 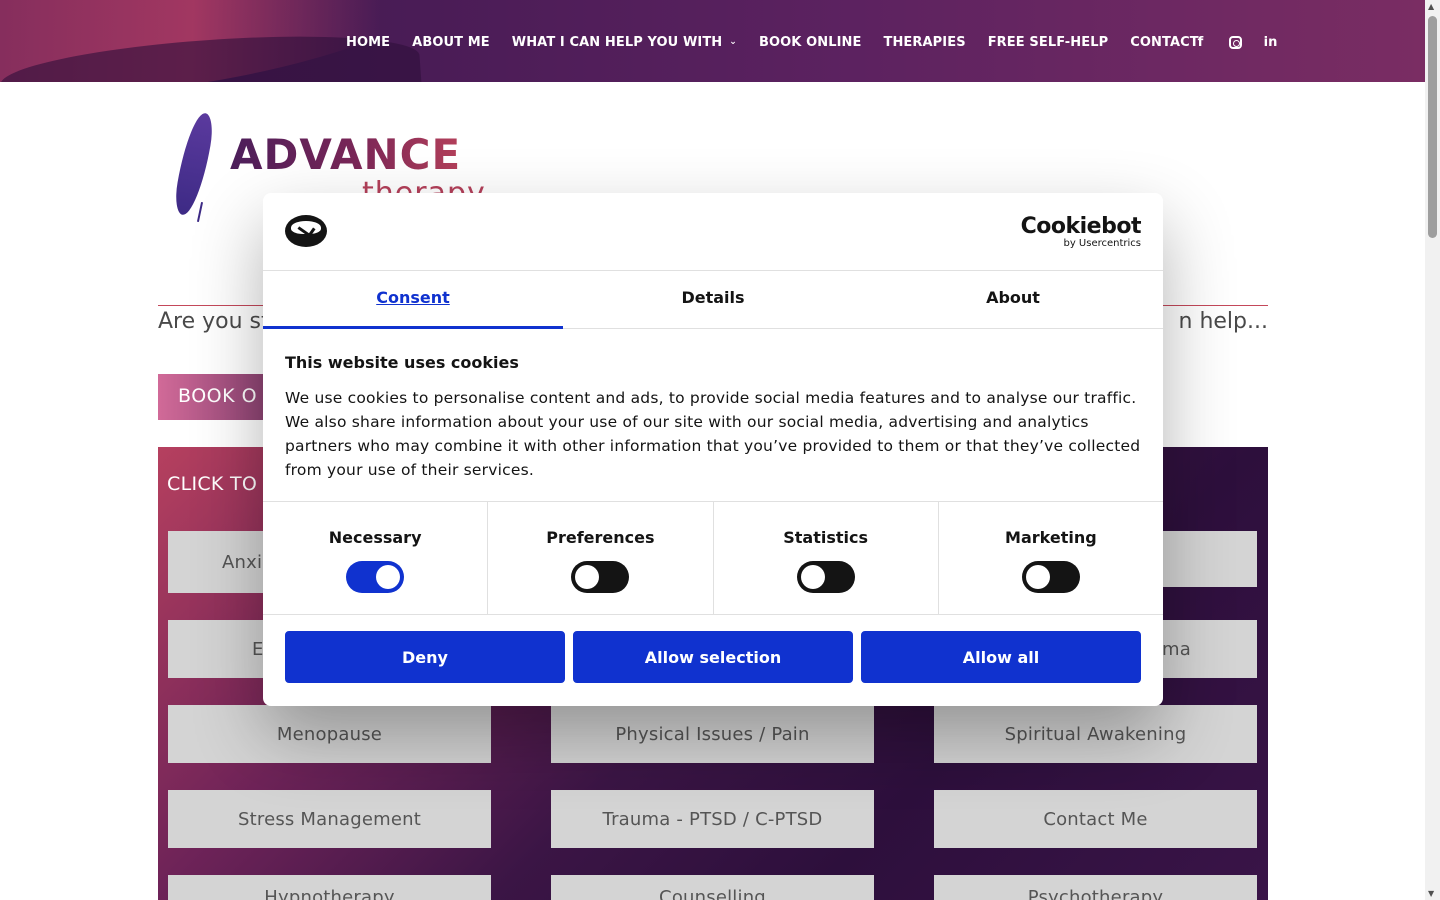 What do you see at coordinates (212, 484) in the screenshot?
I see `panel-title: CLICK TO` at bounding box center [212, 484].